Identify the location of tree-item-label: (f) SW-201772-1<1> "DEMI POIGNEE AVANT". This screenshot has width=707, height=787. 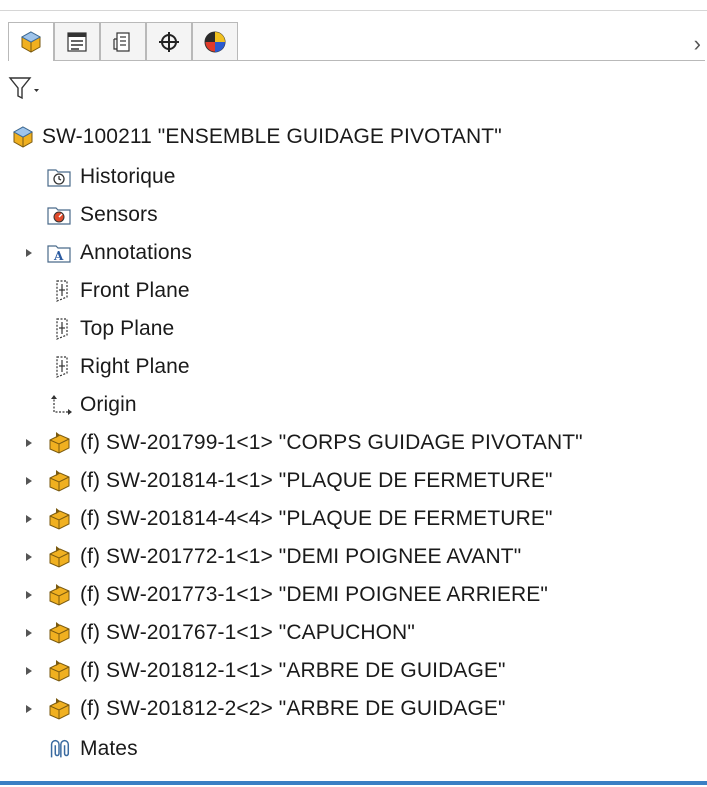
(301, 556).